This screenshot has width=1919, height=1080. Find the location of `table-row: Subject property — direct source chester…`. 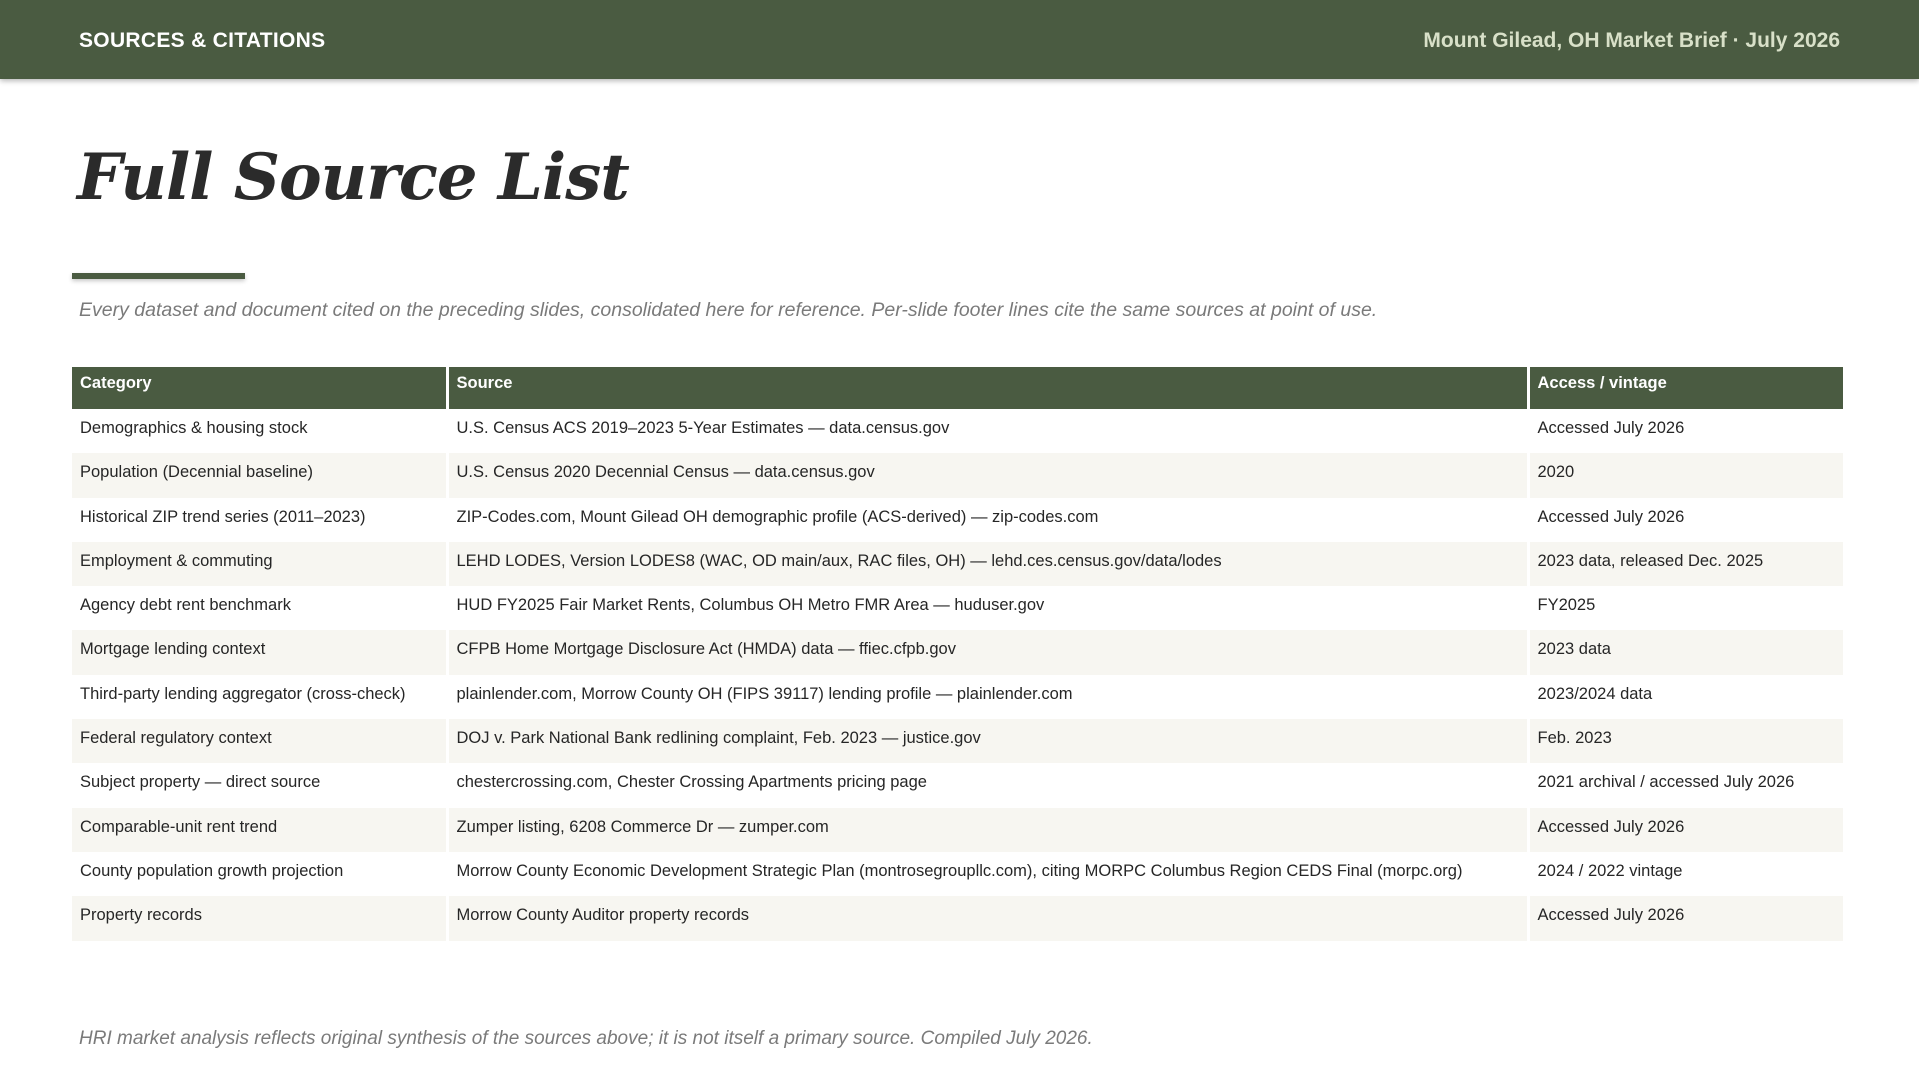

table-row: Subject property — direct source chester… is located at coordinates (957, 785).